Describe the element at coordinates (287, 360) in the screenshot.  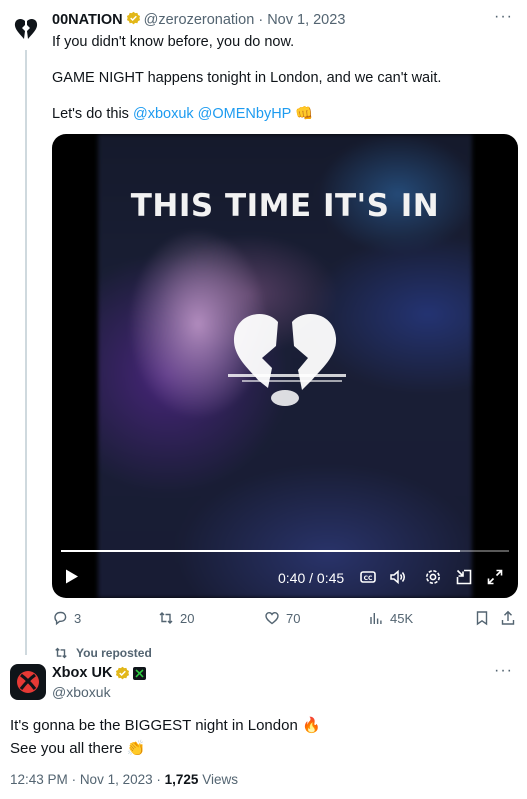
I see `broken-heart-video-logo-icon` at that location.